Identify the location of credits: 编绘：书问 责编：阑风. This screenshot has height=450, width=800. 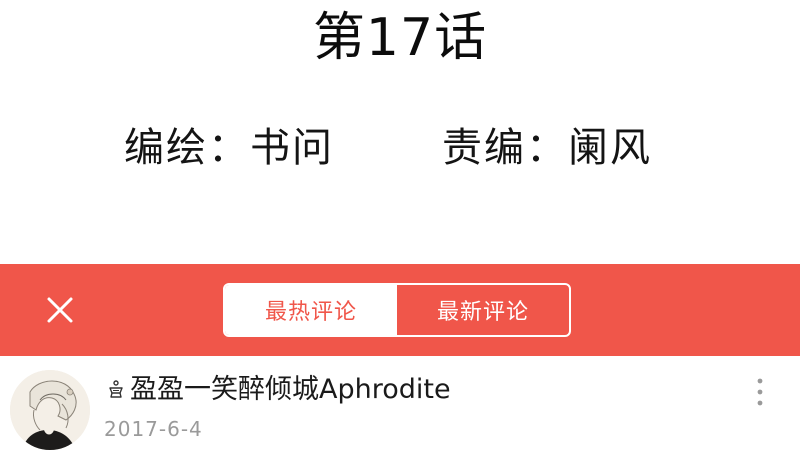
(400, 148).